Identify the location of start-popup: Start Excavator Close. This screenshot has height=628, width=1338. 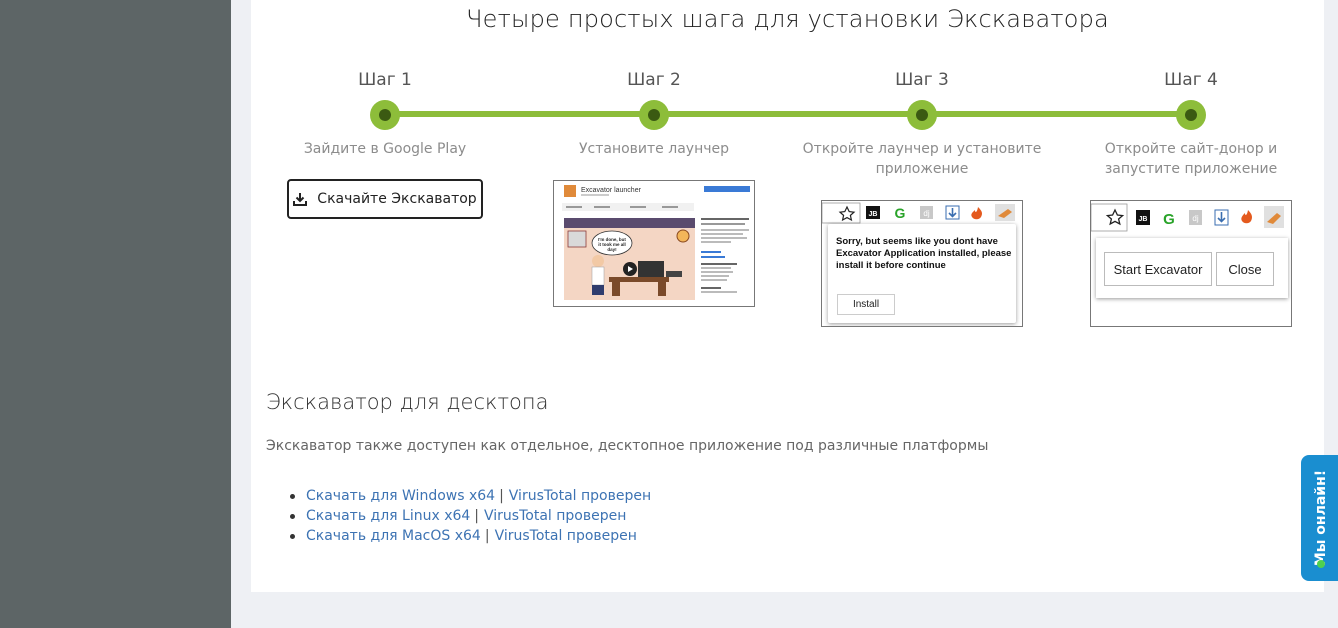
(1192, 268).